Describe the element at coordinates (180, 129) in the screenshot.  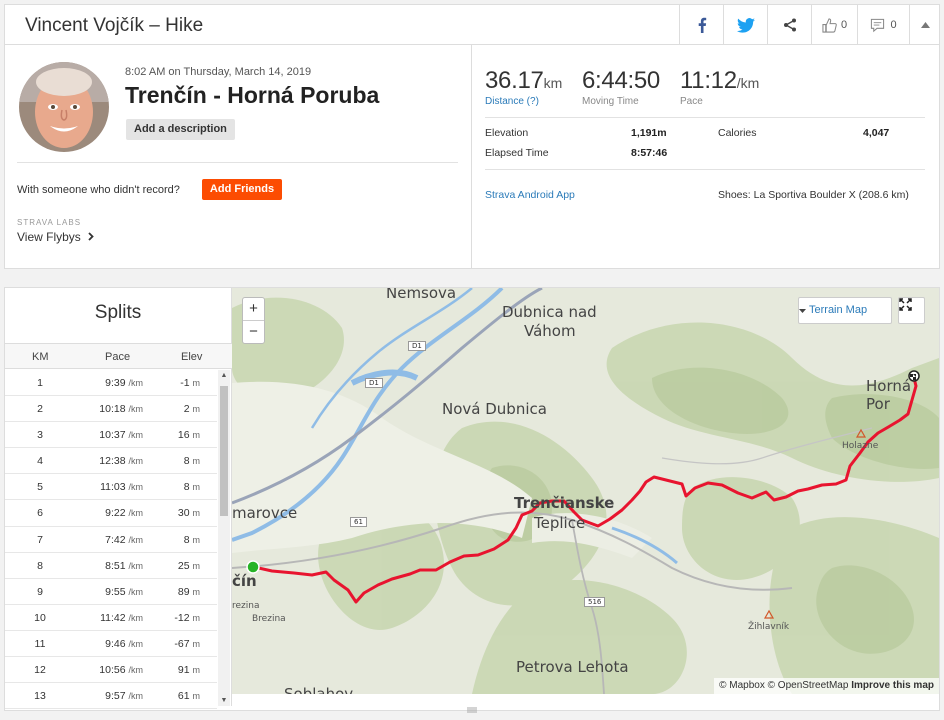
I see `add-description-button: Add a description` at that location.